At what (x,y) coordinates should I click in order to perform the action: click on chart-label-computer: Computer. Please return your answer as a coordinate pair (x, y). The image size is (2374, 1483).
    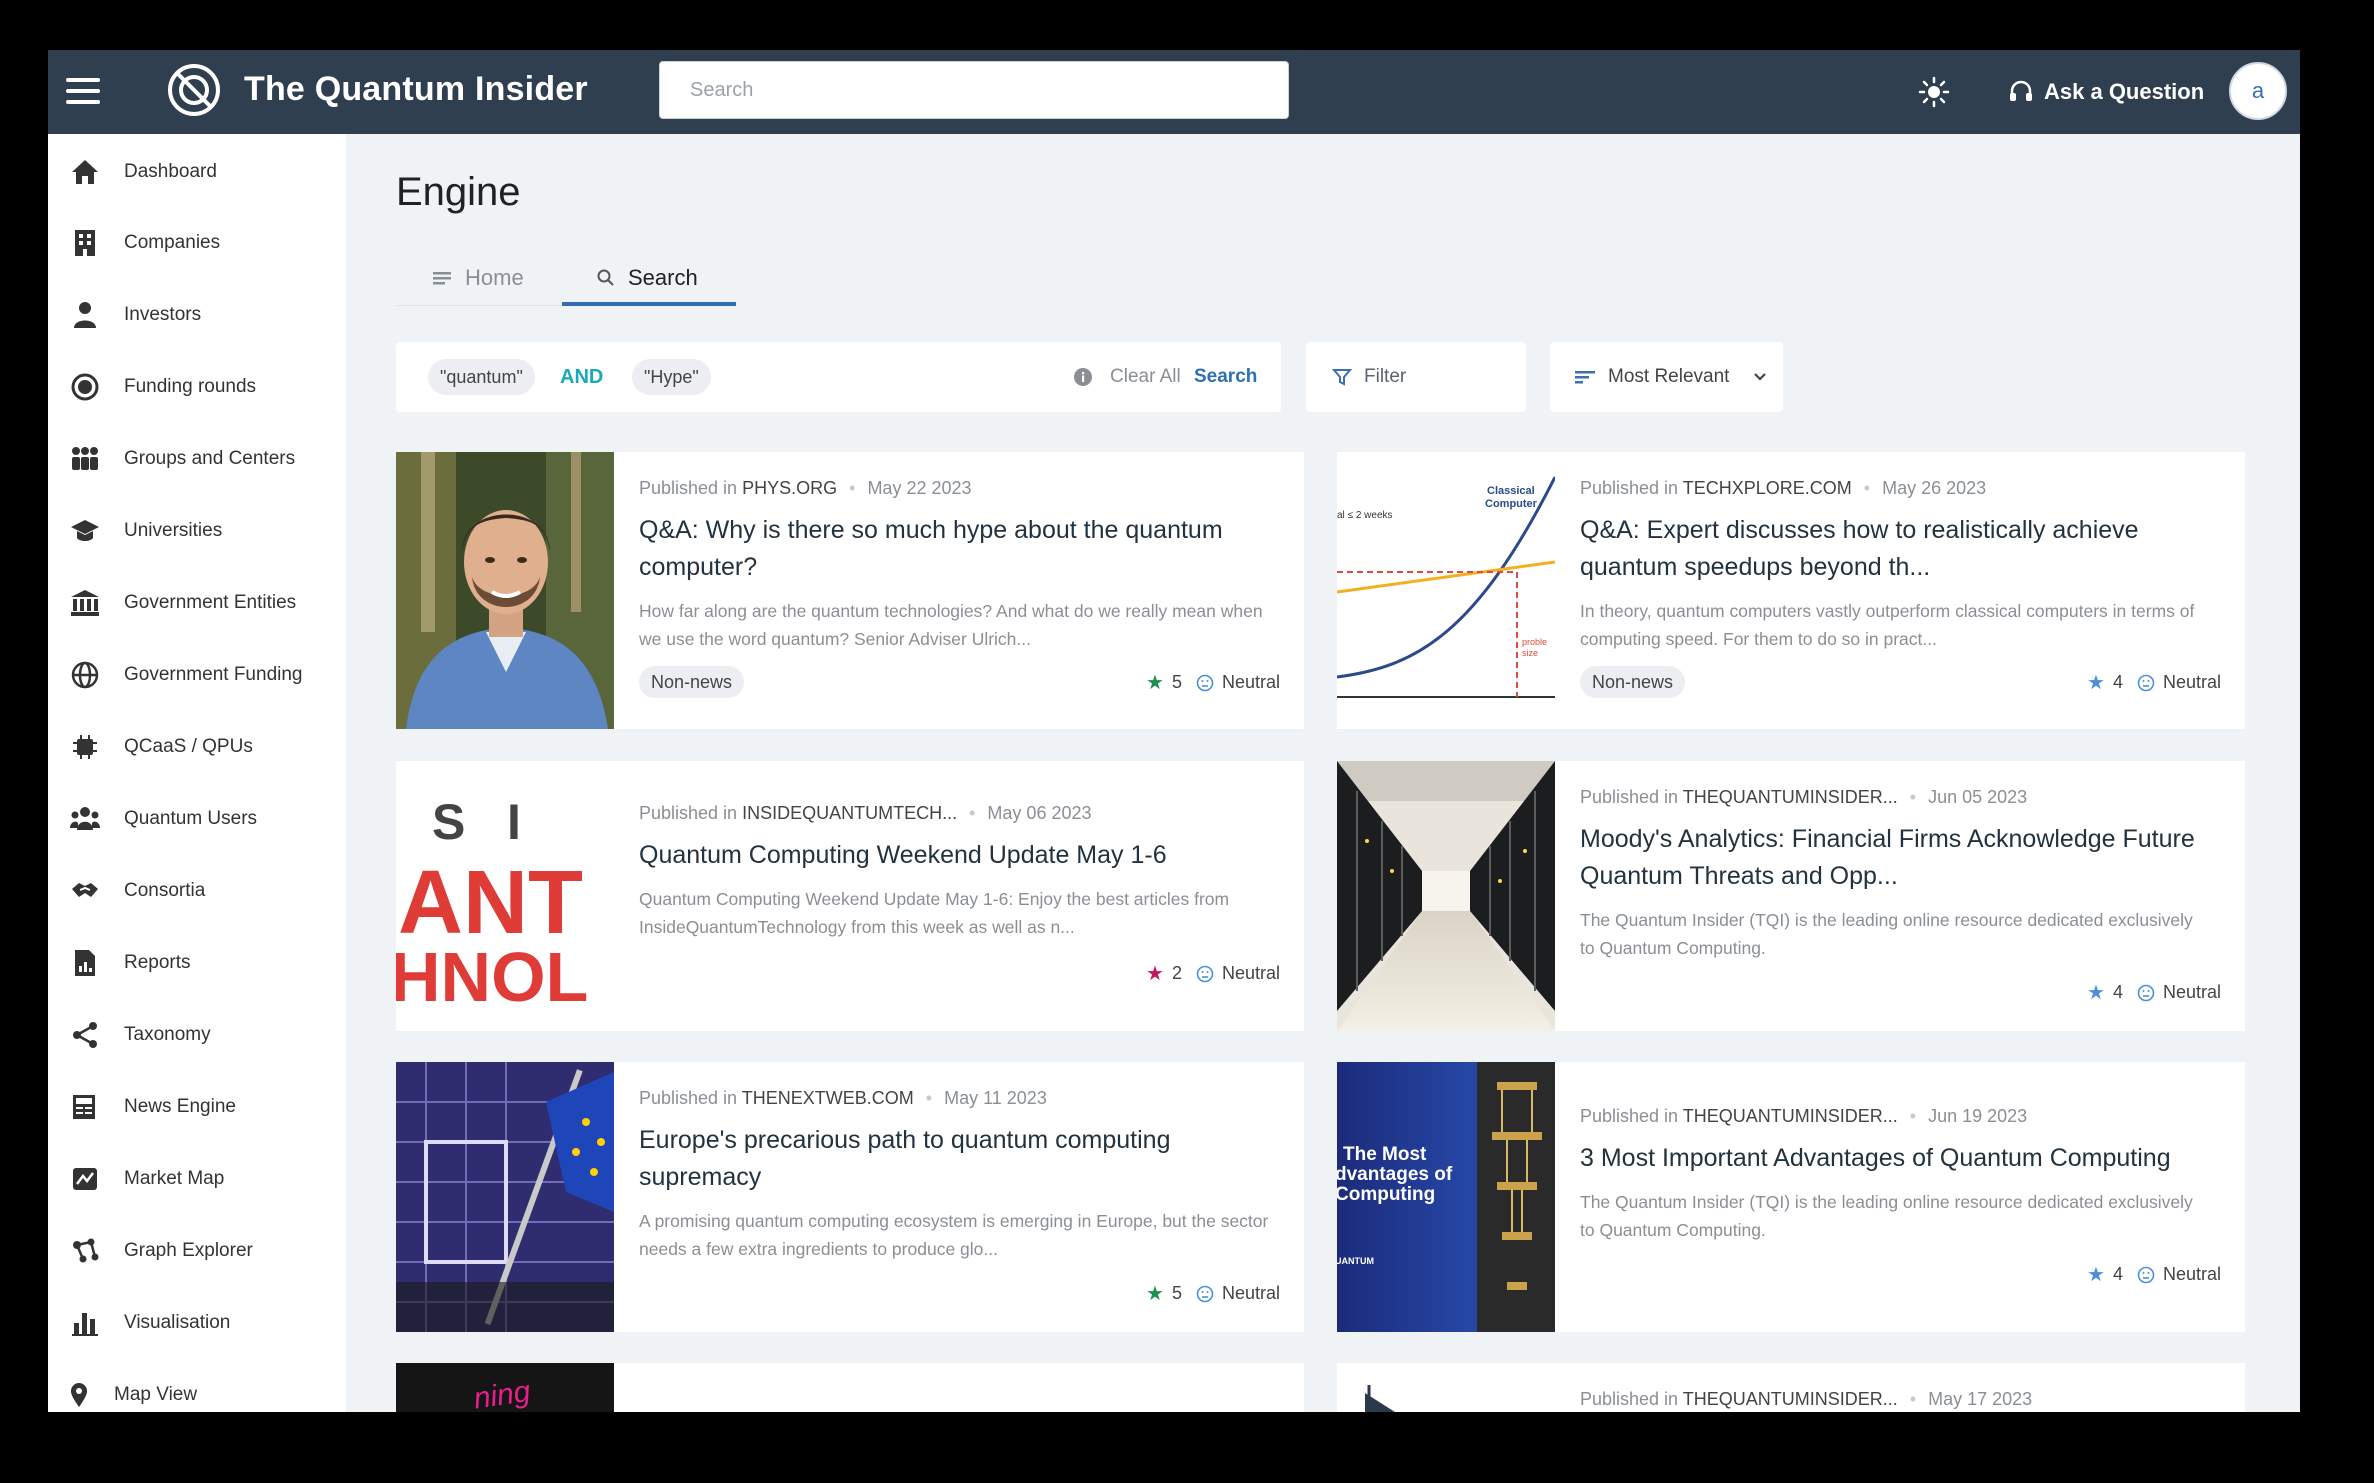
    Looking at the image, I should click on (1511, 504).